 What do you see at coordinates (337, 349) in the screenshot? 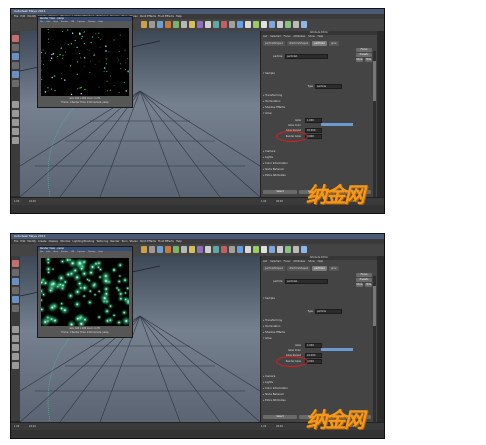
I see `glow-color-swatch` at bounding box center [337, 349].